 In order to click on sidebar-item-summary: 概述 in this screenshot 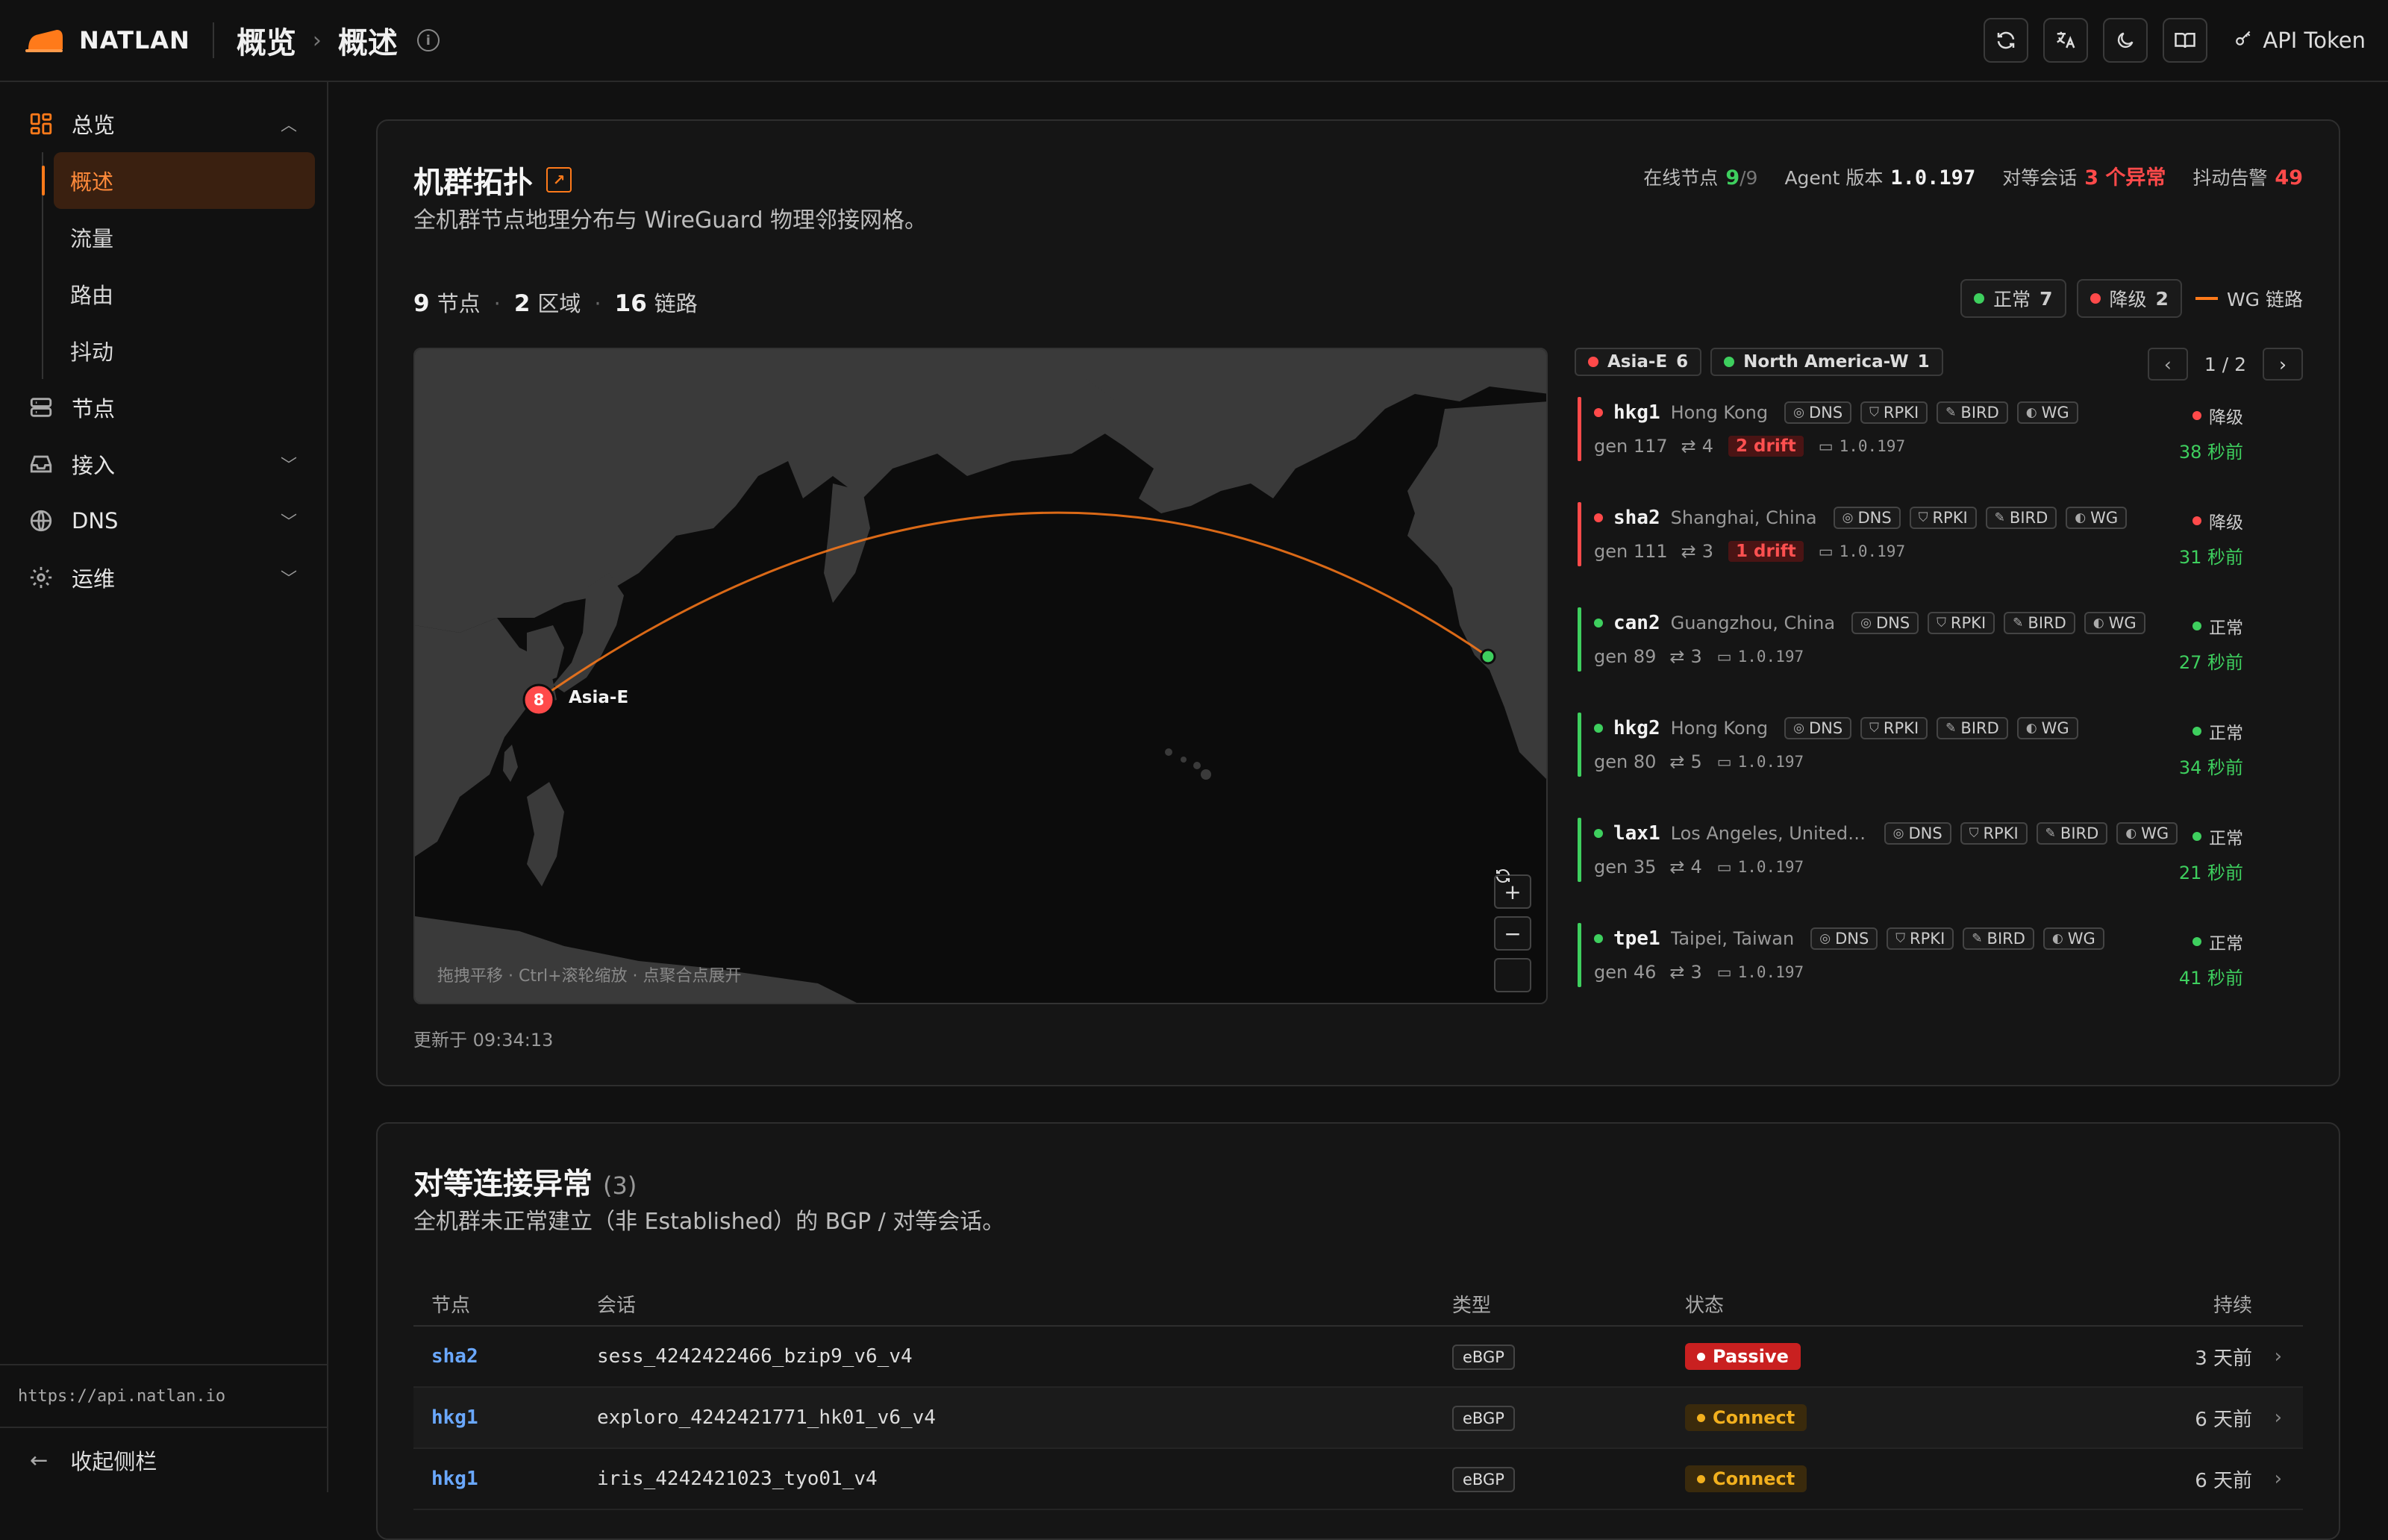, I will do `click(178, 180)`.